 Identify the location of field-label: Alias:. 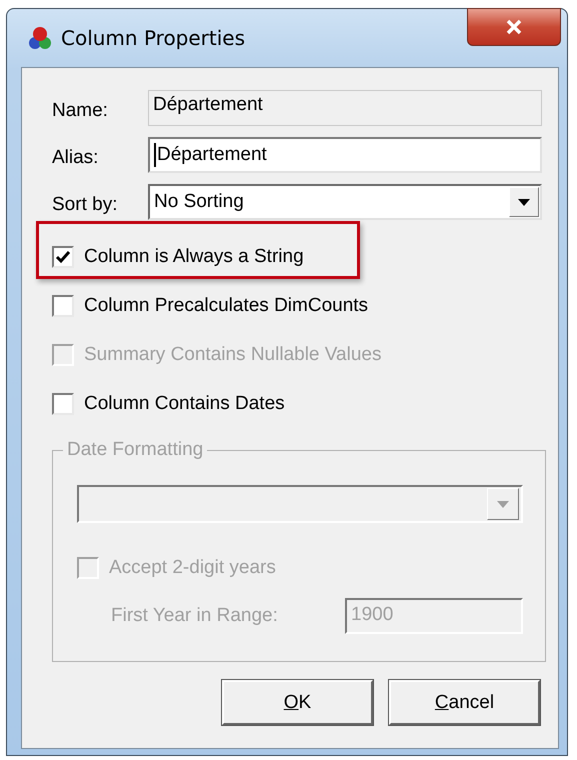
(76, 157).